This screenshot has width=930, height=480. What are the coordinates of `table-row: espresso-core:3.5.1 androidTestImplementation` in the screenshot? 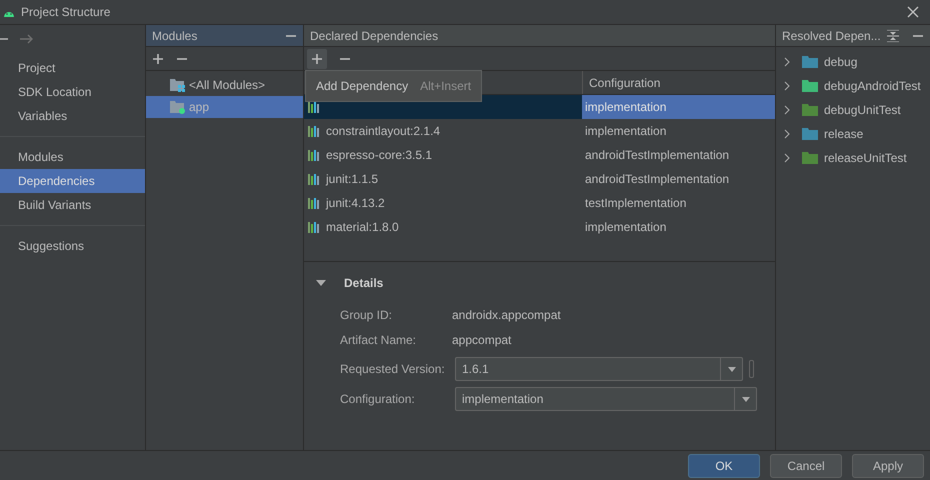 It's located at (539, 155).